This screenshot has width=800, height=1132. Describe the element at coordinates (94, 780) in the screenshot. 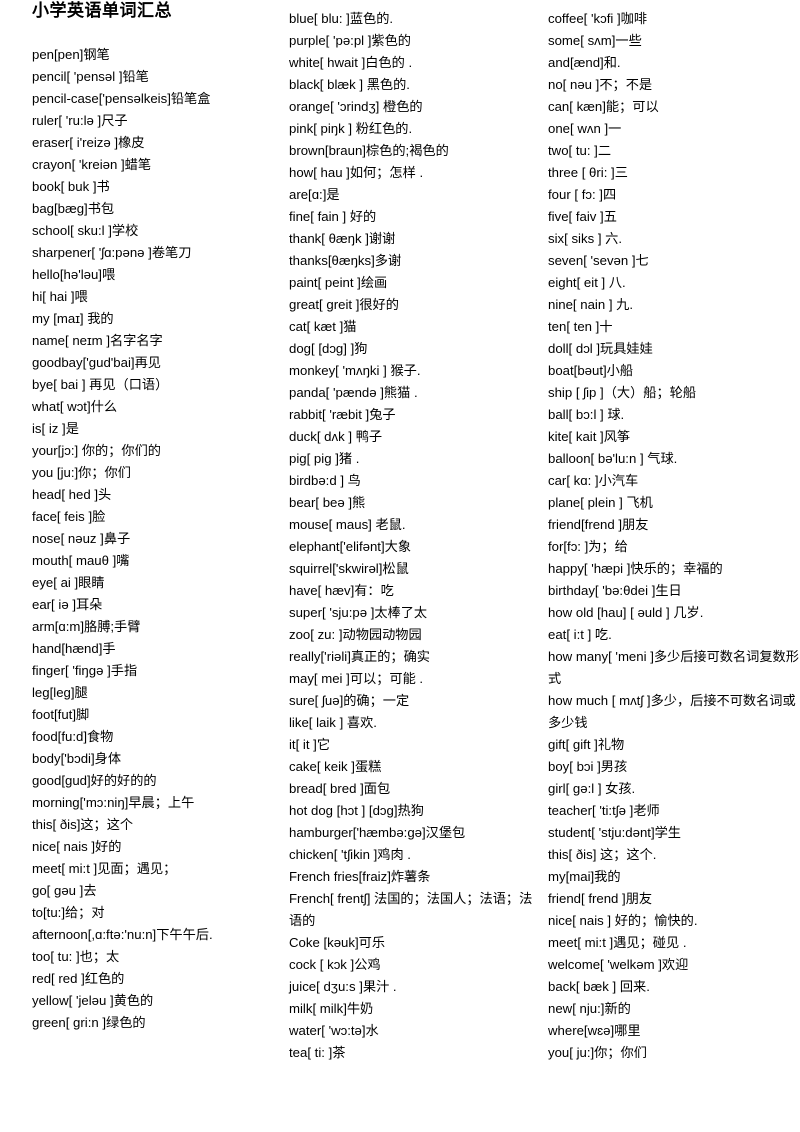

I see `vocabulary-entry: good[gud]好的好的的` at that location.